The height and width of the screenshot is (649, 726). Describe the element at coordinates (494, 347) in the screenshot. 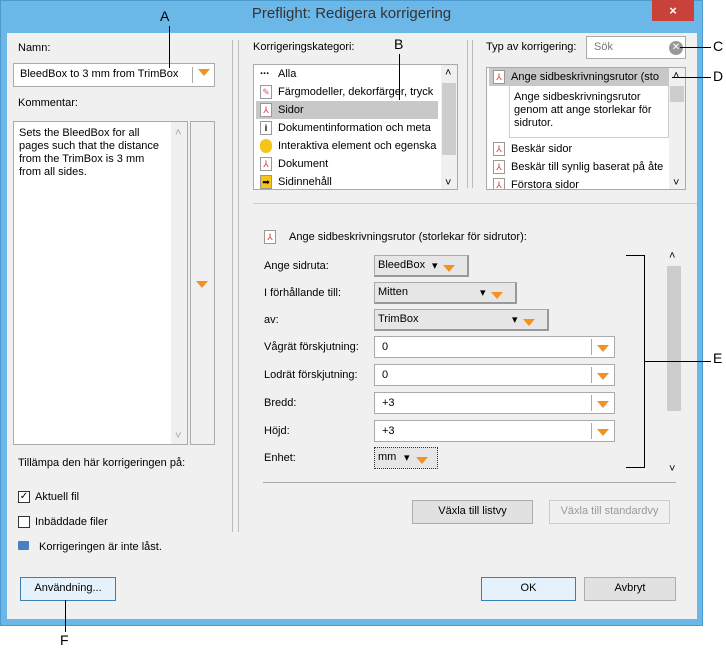

I see `horizontal-offset-input: 0` at that location.